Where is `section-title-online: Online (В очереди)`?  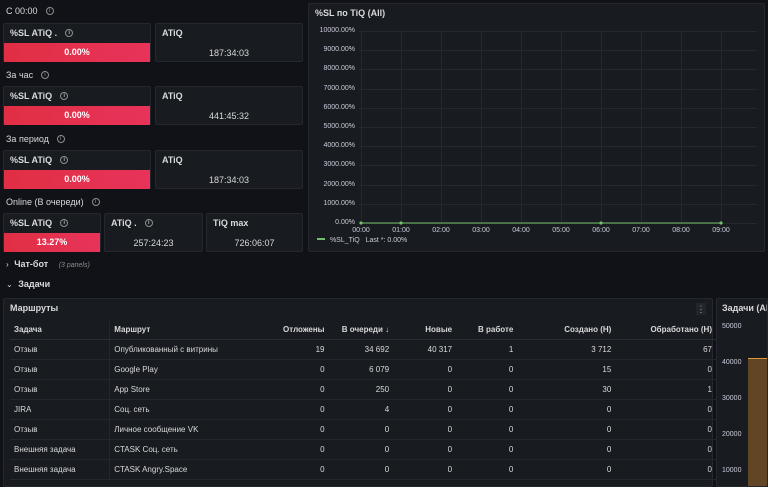 section-title-online: Online (В очереди) is located at coordinates (53, 202).